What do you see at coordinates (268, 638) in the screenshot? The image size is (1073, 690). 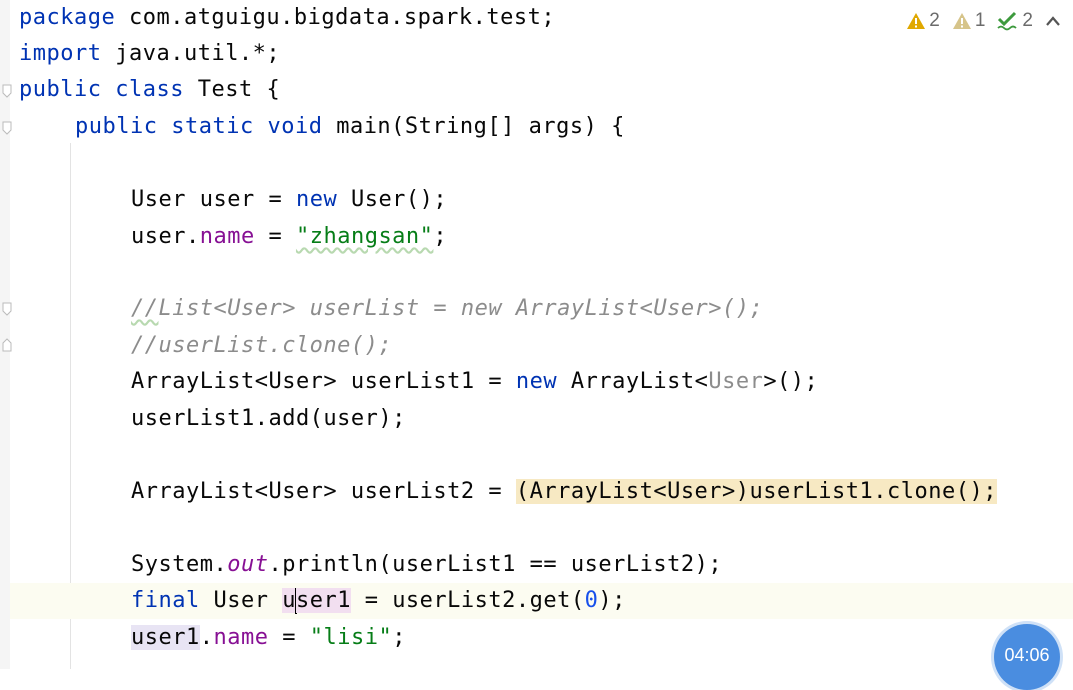 I see `code-line-set-lisi: user1.name = "lisi";` at bounding box center [268, 638].